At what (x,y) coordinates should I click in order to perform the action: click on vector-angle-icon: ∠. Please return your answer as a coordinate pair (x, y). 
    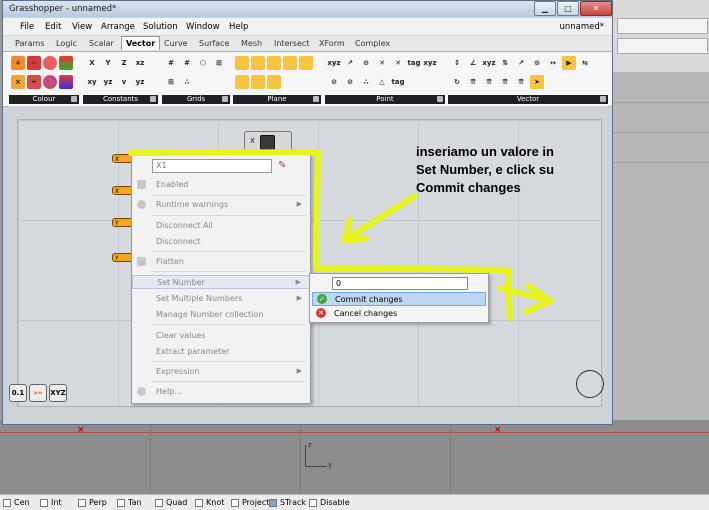
    Looking at the image, I should click on (473, 63).